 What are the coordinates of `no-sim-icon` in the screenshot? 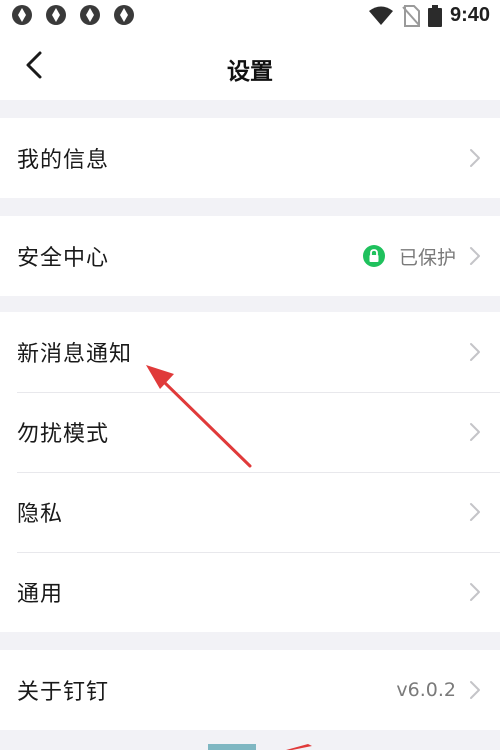 It's located at (411, 15).